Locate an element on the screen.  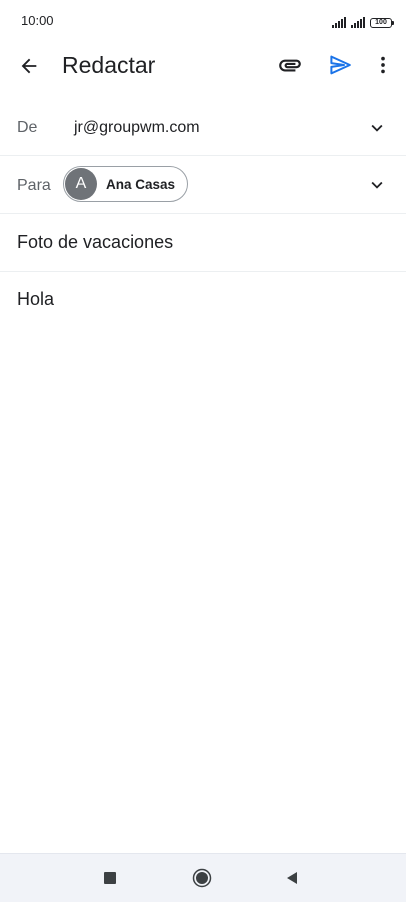
recipient-name: Ana Casas is located at coordinates (141, 184).